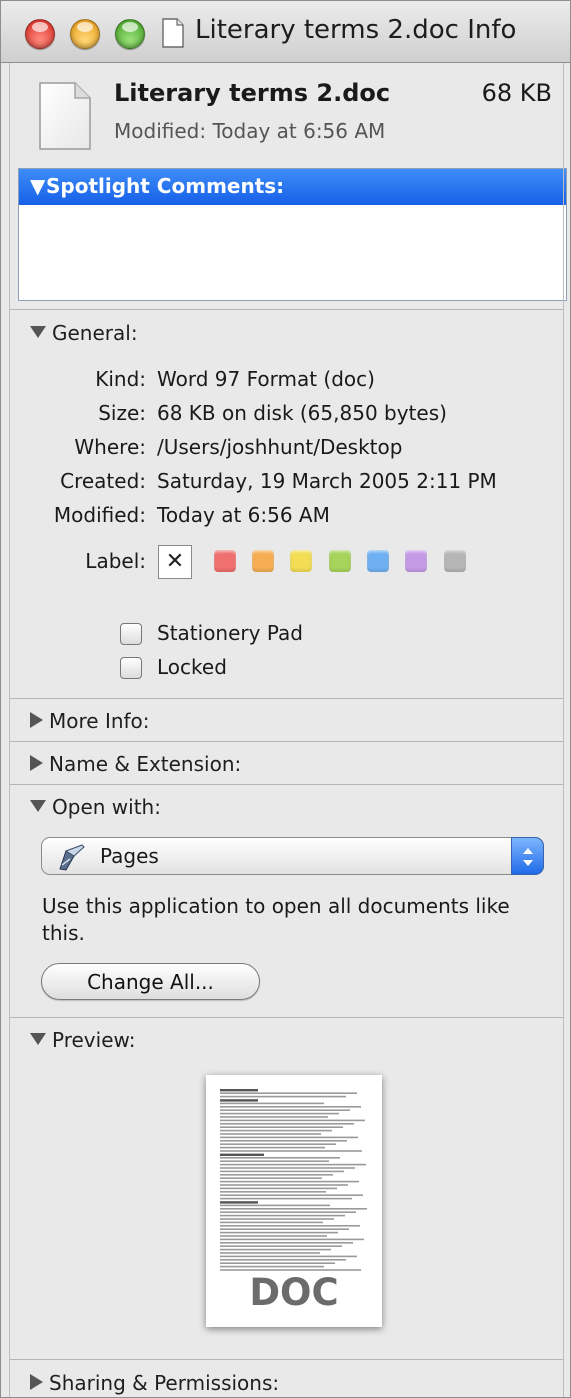 The image size is (571, 1398). I want to click on locked-checkbox, so click(131, 668).